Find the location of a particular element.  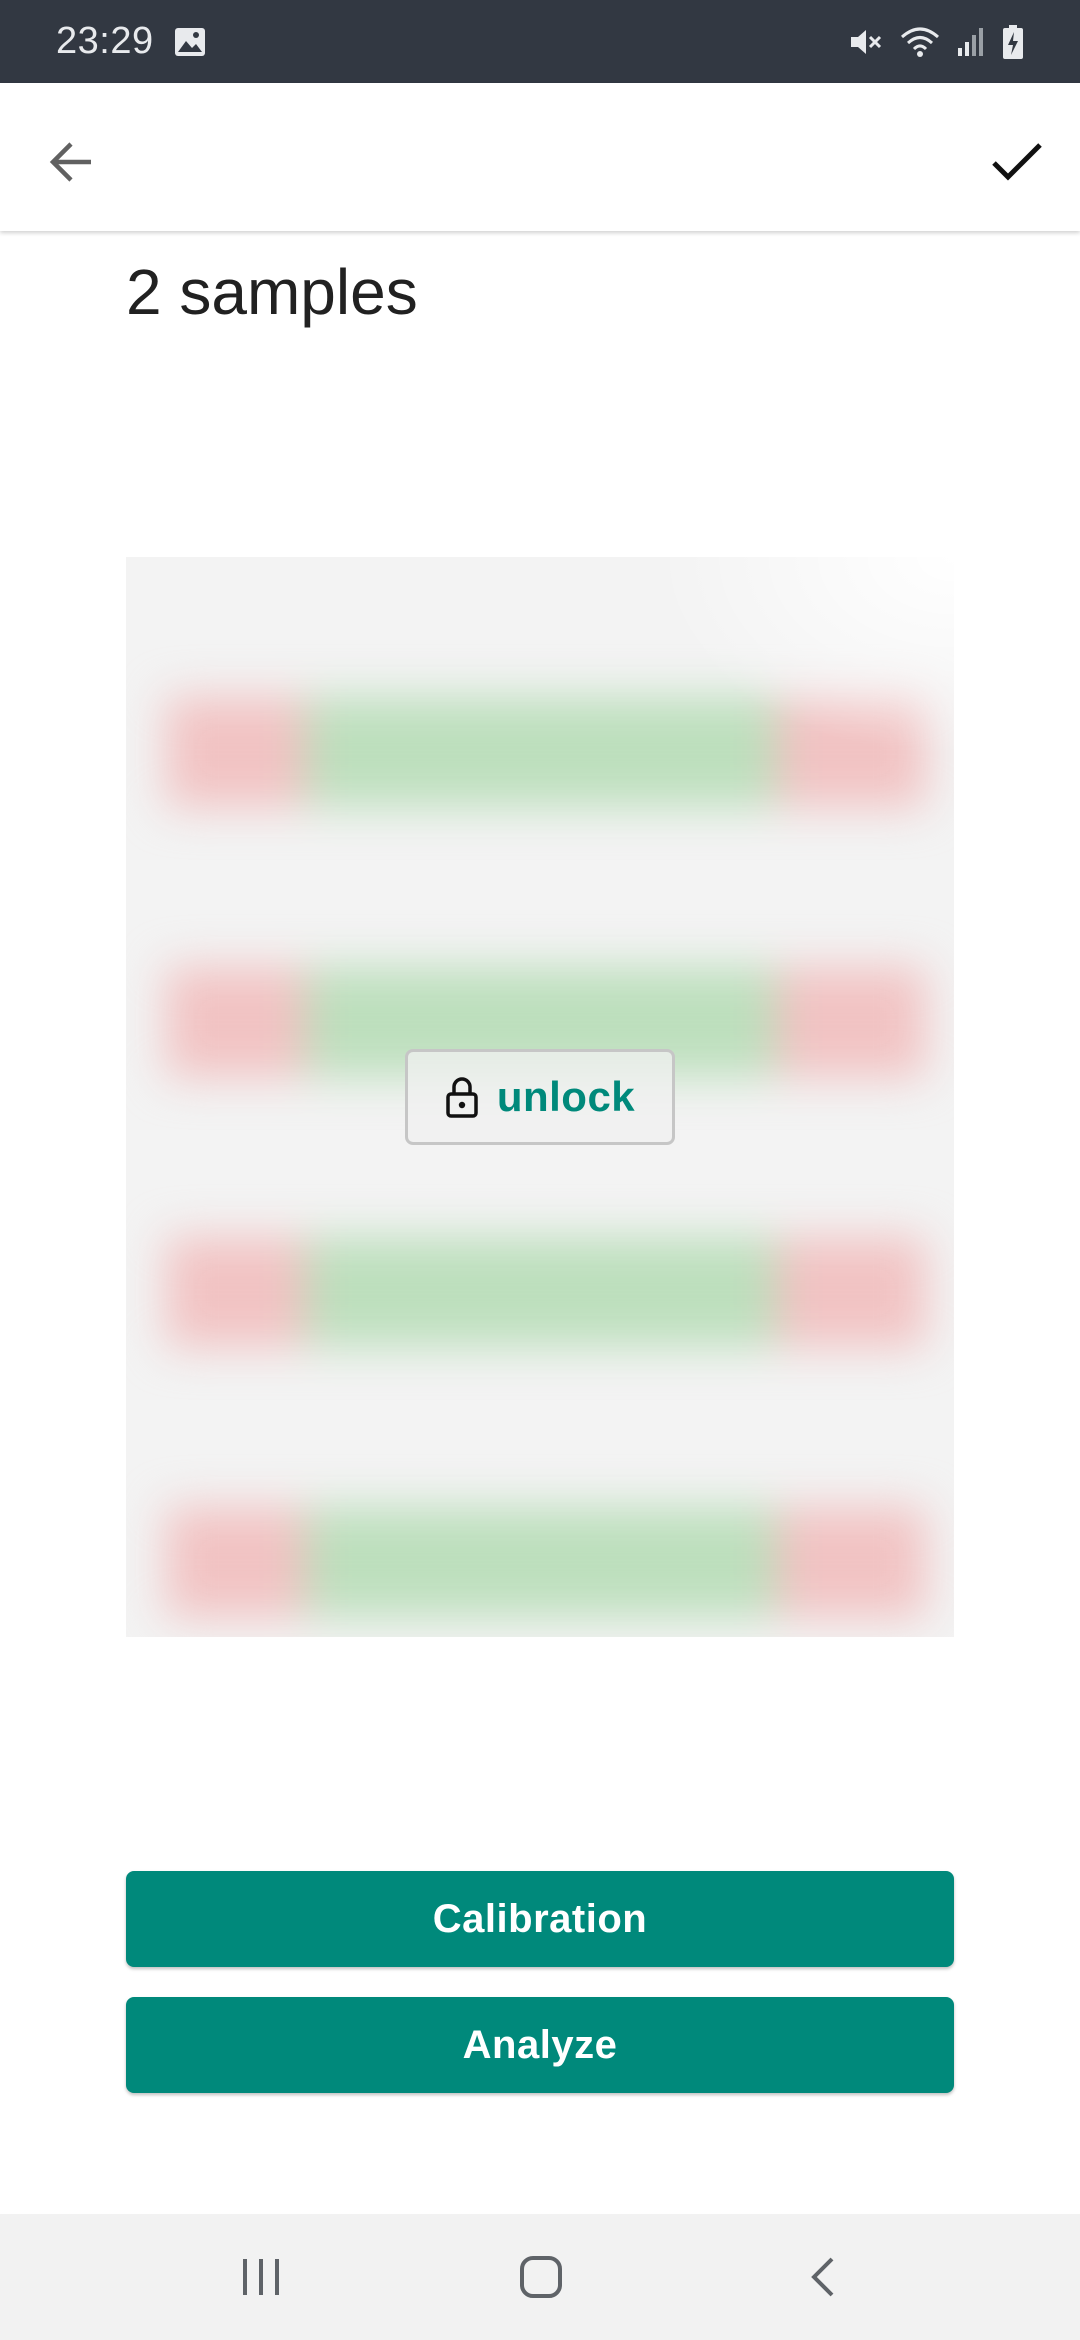

battery-charging-icon is located at coordinates (1013, 42).